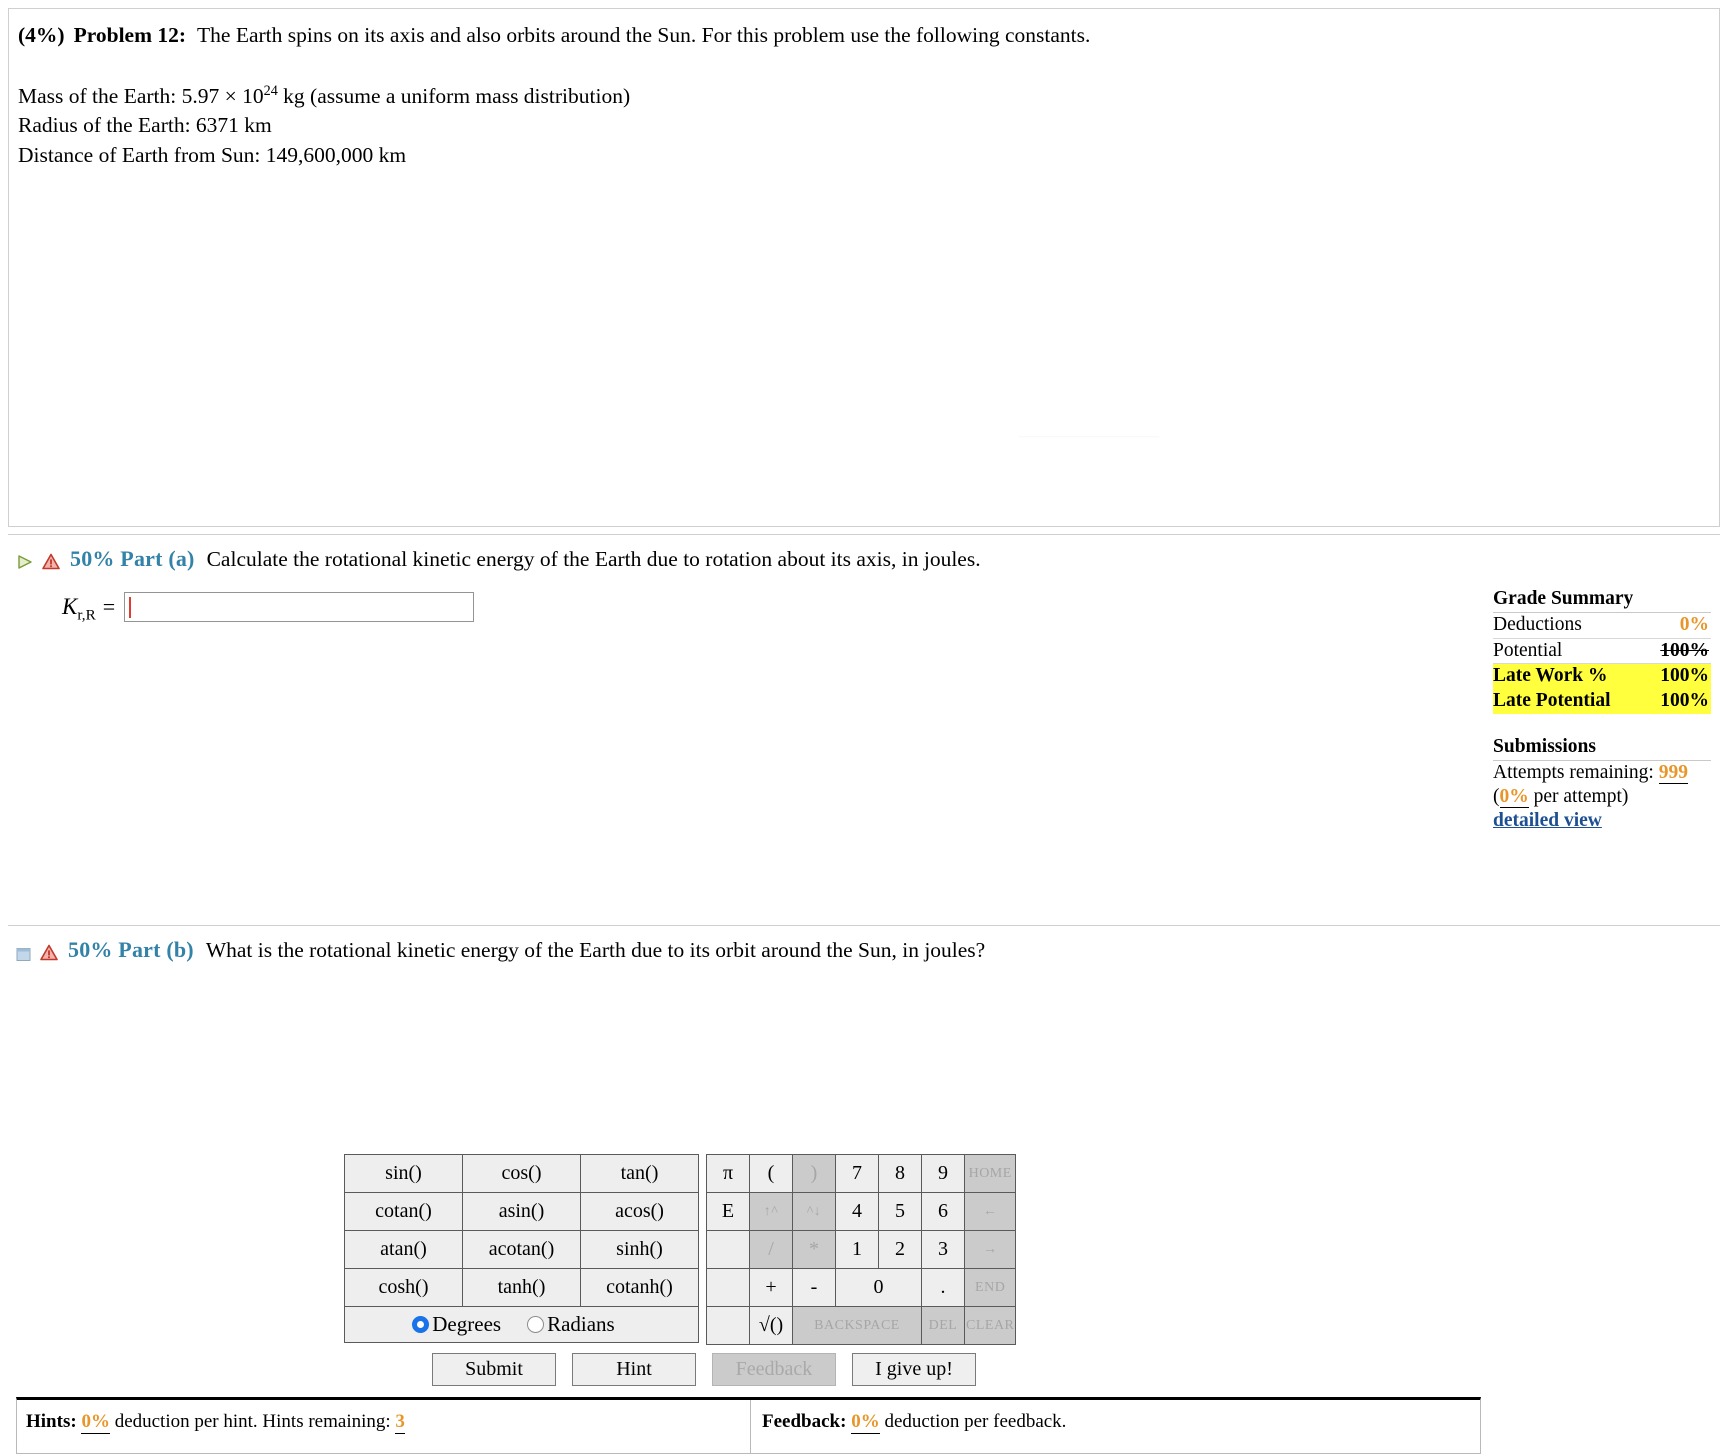 Image resolution: width=1728 pixels, height=1454 pixels. What do you see at coordinates (403, 1249) in the screenshot?
I see `calc-key-atan: atan()` at bounding box center [403, 1249].